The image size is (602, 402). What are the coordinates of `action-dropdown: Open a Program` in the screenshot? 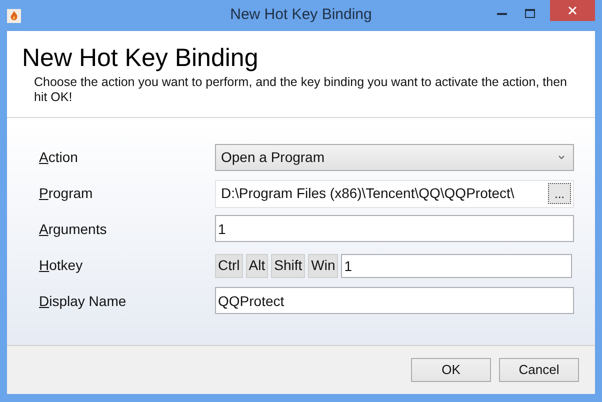 It's located at (394, 157).